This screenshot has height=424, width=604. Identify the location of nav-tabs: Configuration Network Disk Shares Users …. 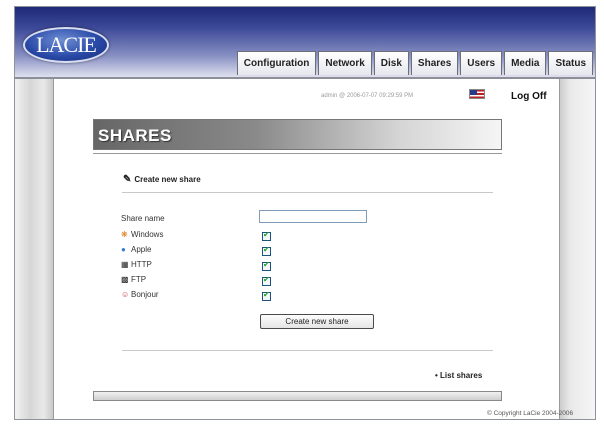
(414, 63).